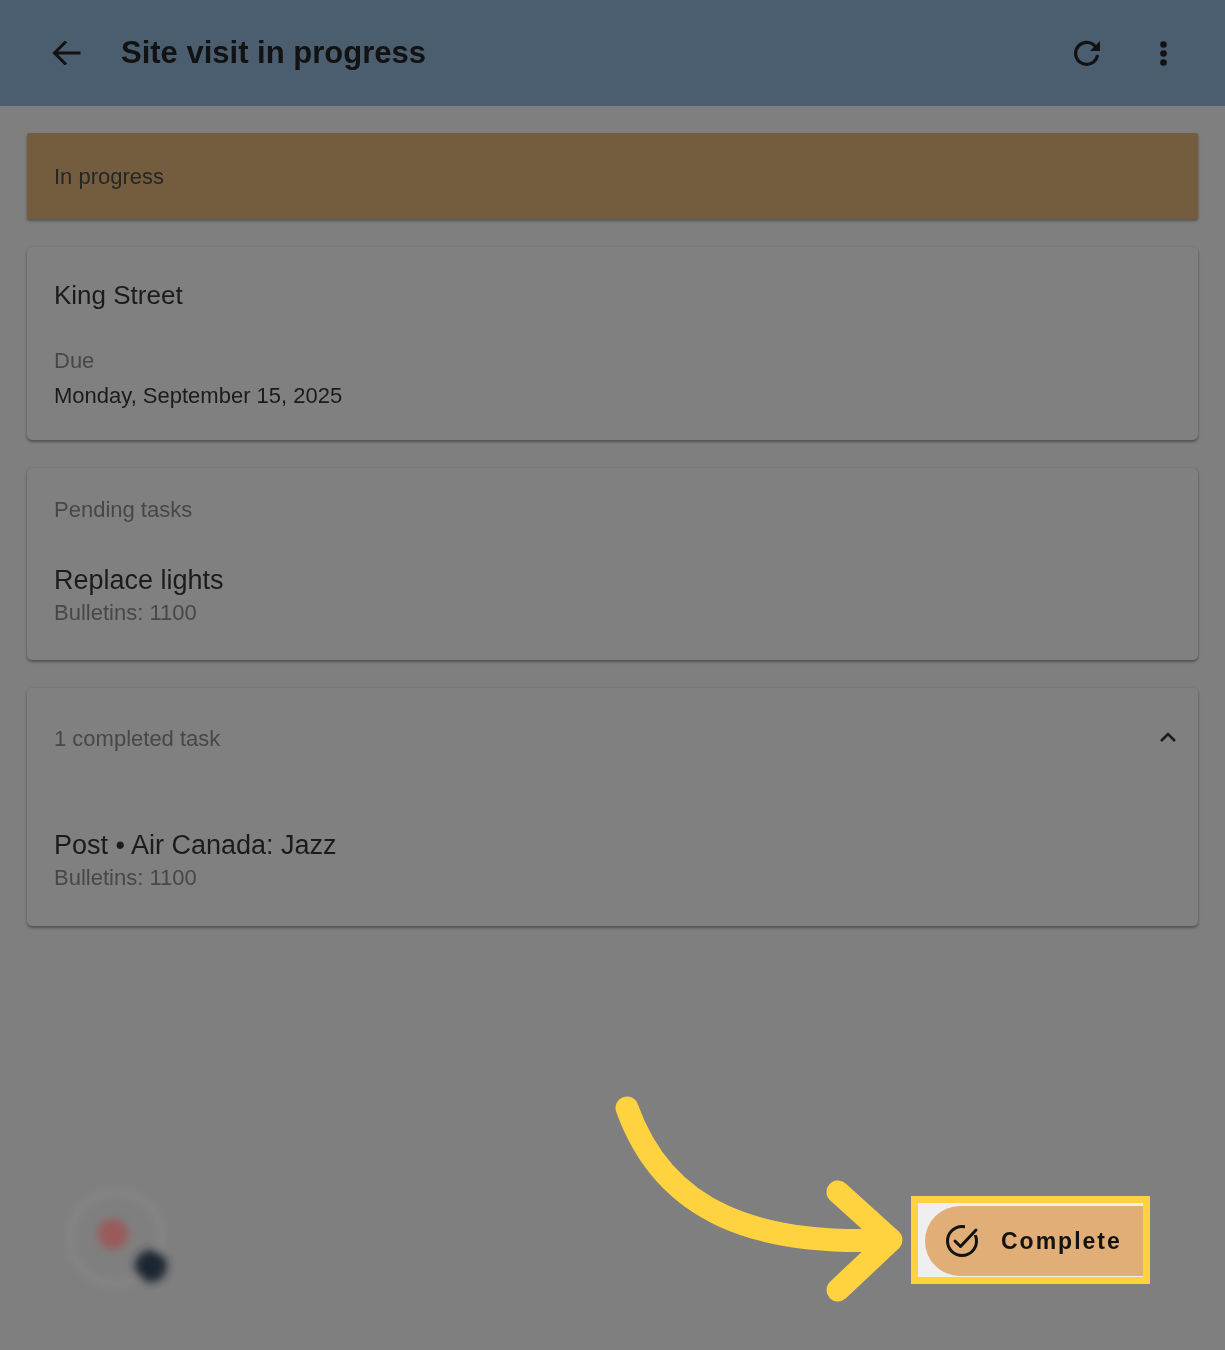 This screenshot has height=1350, width=1225. I want to click on back-arrow-icon, so click(66, 53).